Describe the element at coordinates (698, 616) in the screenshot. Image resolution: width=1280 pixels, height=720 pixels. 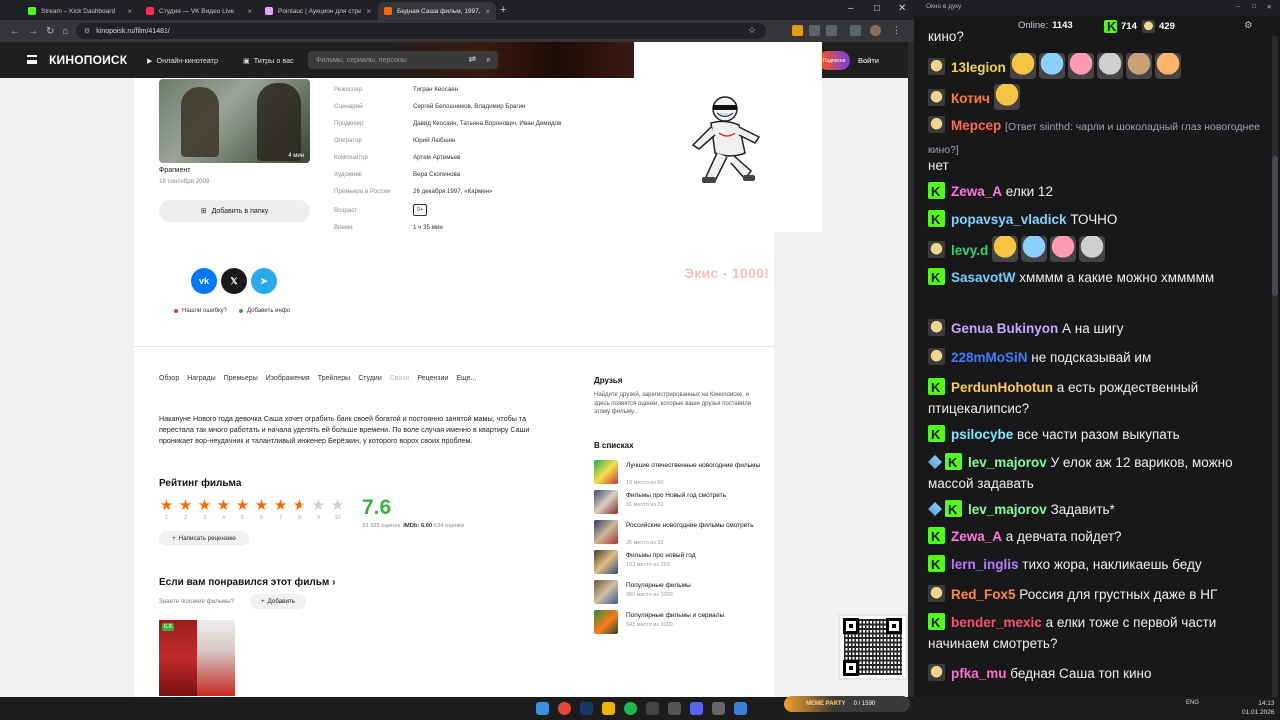
I see `list-name: Популярные фильмы и сериалы` at that location.